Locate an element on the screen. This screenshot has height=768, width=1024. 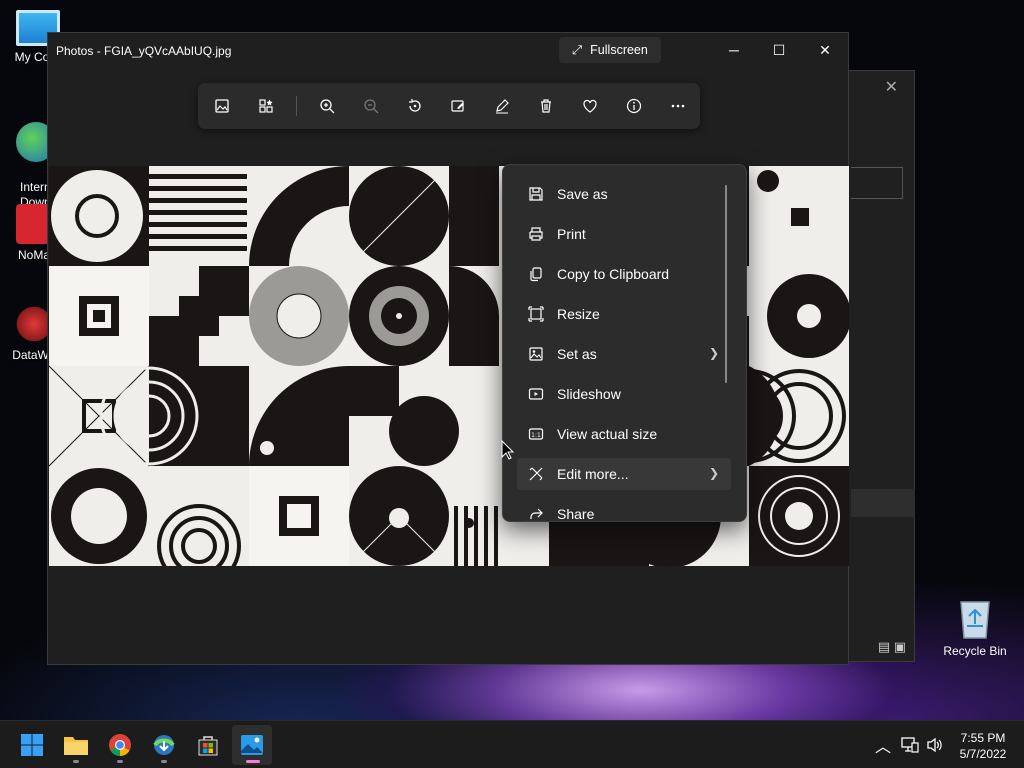
menu-item-label: Print is located at coordinates (571, 234).